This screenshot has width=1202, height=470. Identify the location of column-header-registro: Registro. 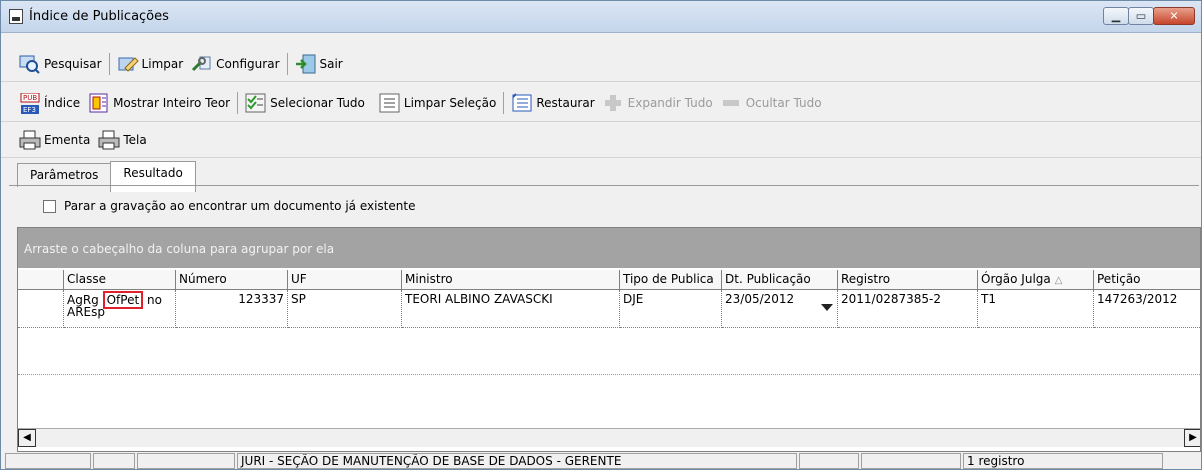
(908, 280).